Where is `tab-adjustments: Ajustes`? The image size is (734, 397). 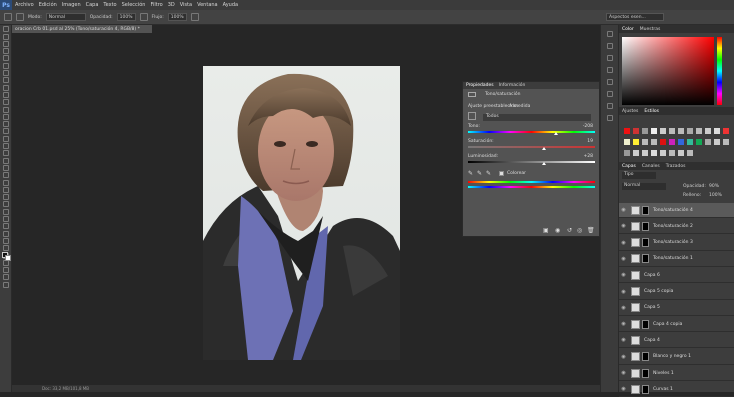
tab-adjustments: Ajustes is located at coordinates (630, 111).